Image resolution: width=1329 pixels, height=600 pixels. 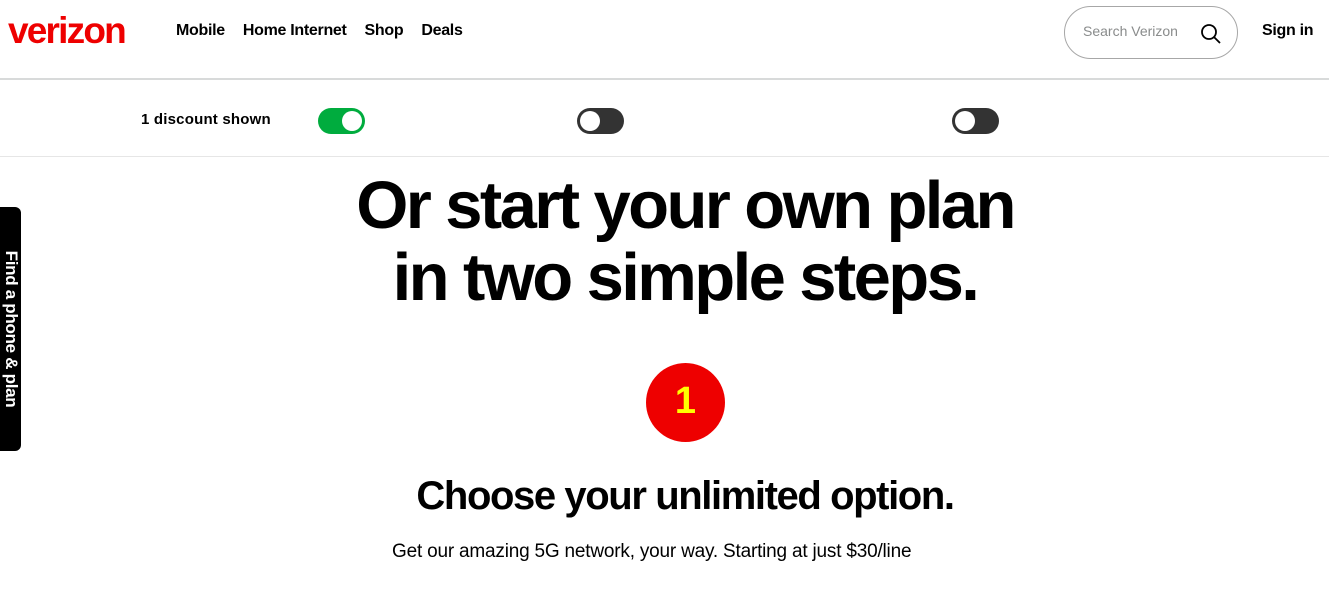 I want to click on search-input, so click(x=1138, y=31).